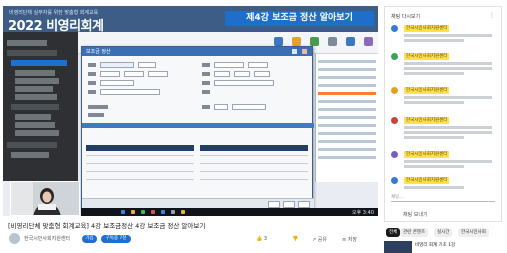 The width and height of the screenshot is (507, 253). Describe the element at coordinates (344, 240) in the screenshot. I see `save-icon: ≡` at that location.